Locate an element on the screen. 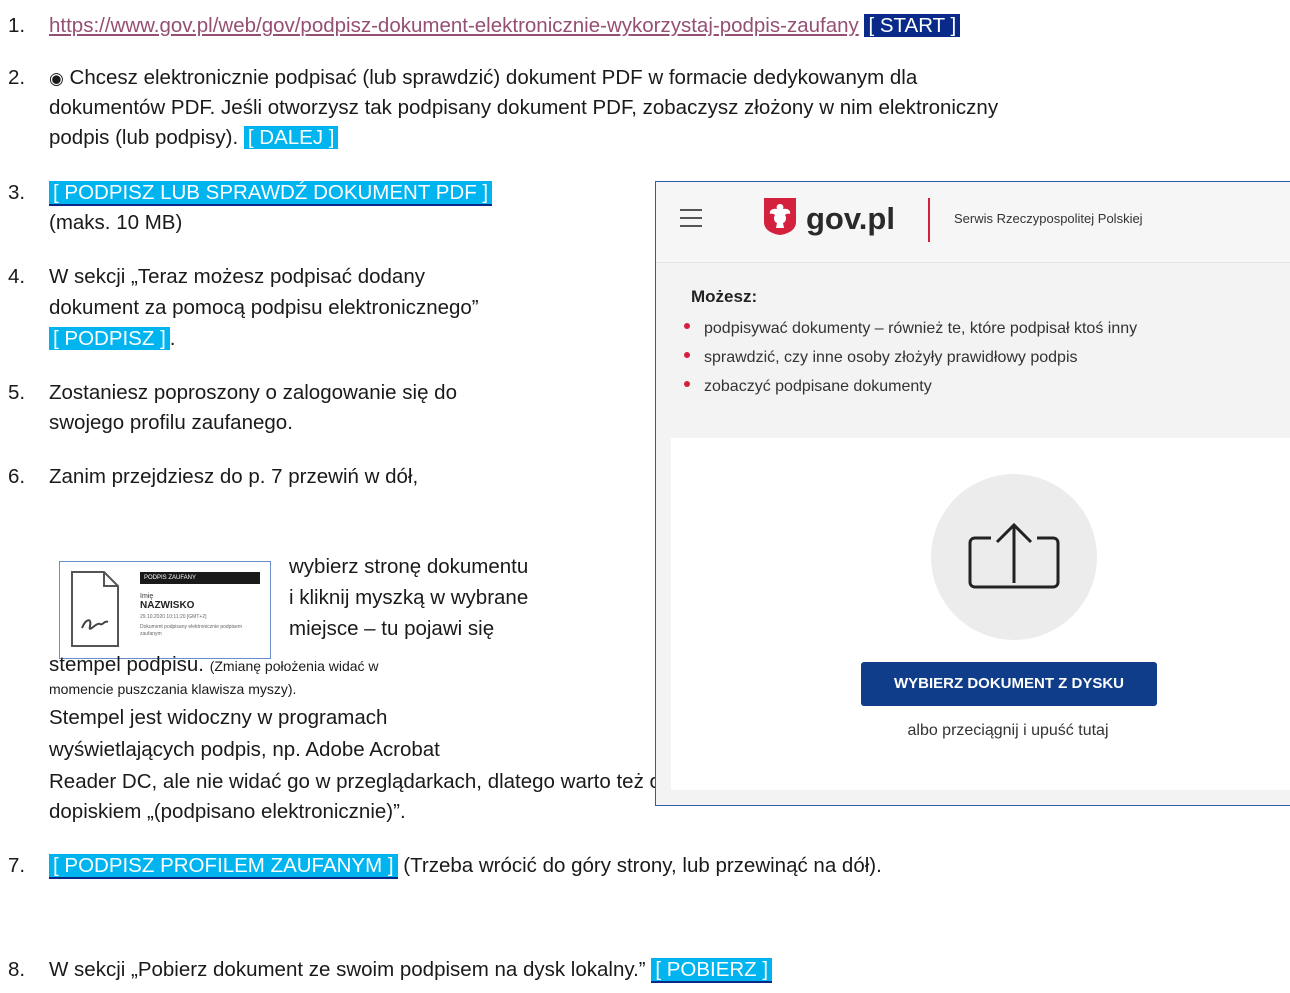 This screenshot has width=1290, height=993. step-3-line-2: (maks. 10 MB) is located at coordinates (116, 222).